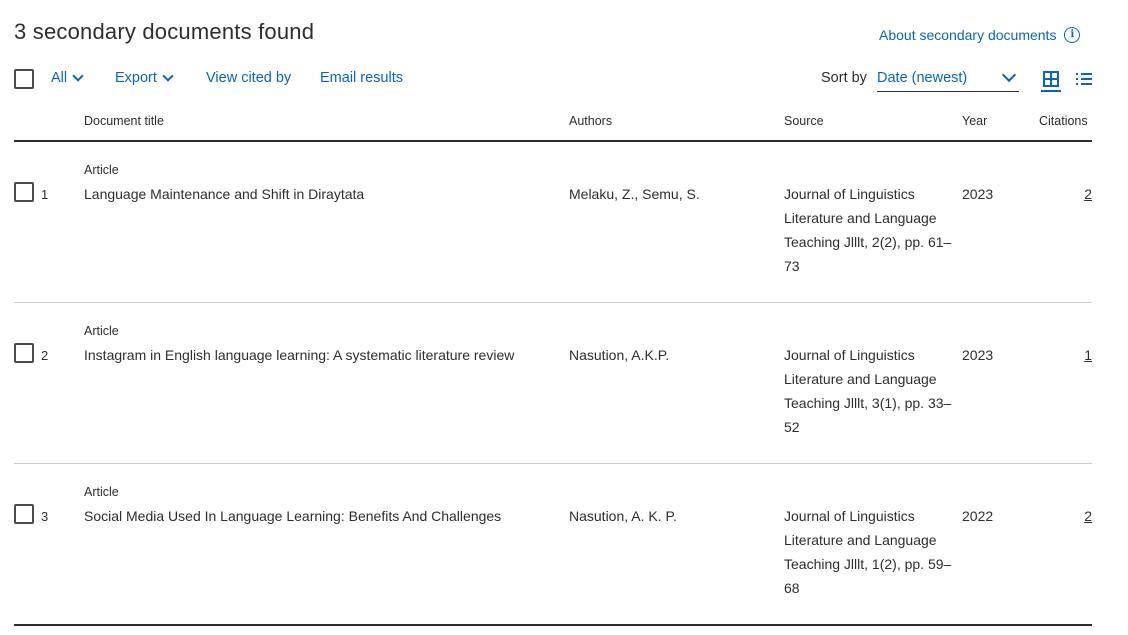 The width and height of the screenshot is (1128, 635). What do you see at coordinates (136, 78) in the screenshot?
I see `export-label: Export` at bounding box center [136, 78].